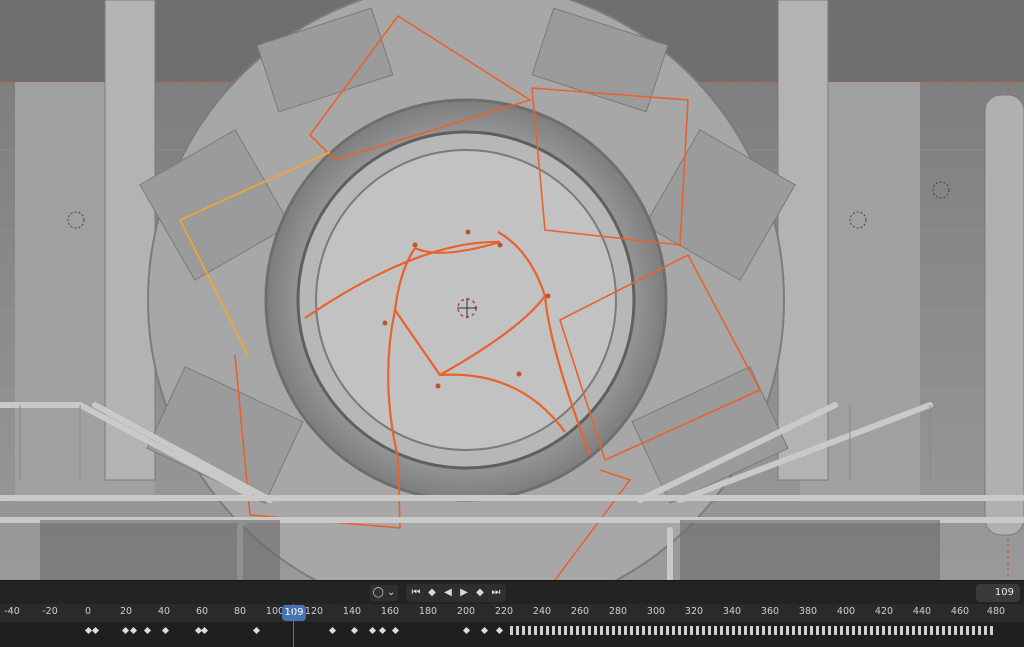 The height and width of the screenshot is (647, 1024). I want to click on tick-label: -40, so click(12, 611).